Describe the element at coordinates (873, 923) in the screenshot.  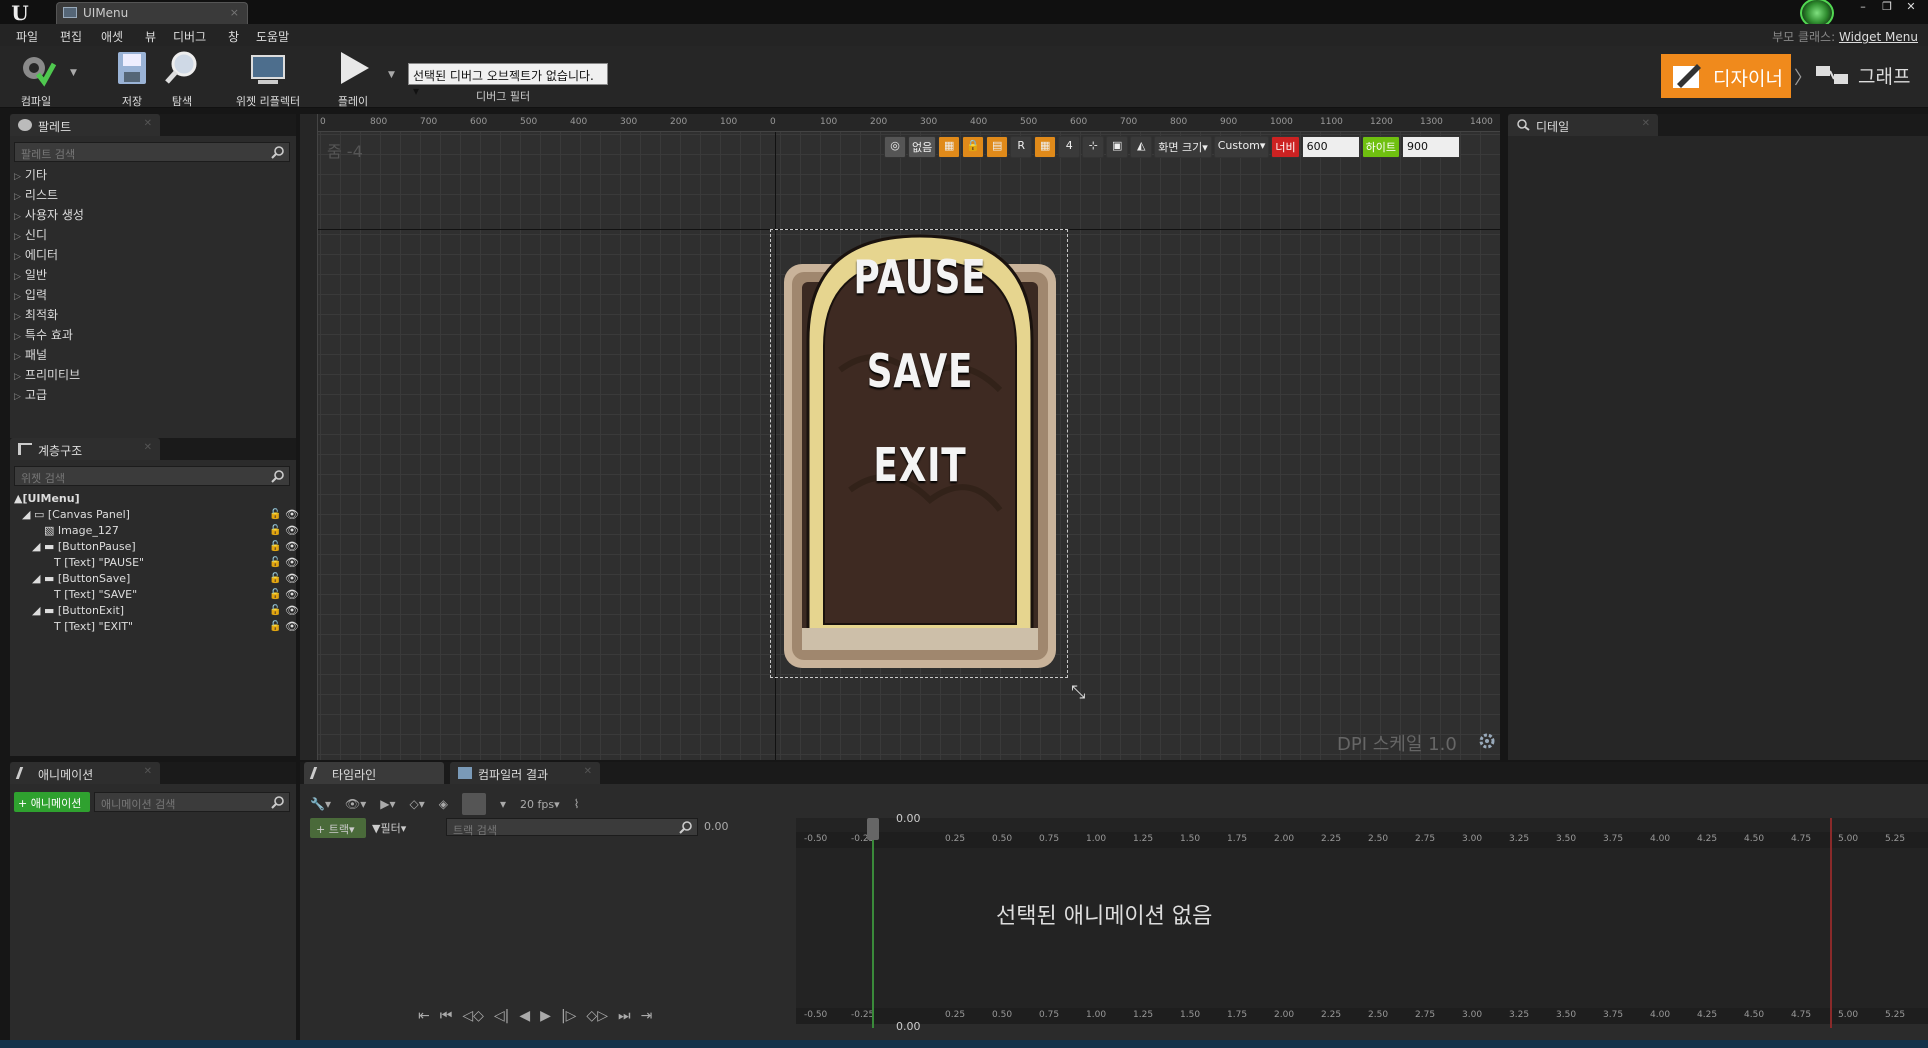
I see `playhead` at that location.